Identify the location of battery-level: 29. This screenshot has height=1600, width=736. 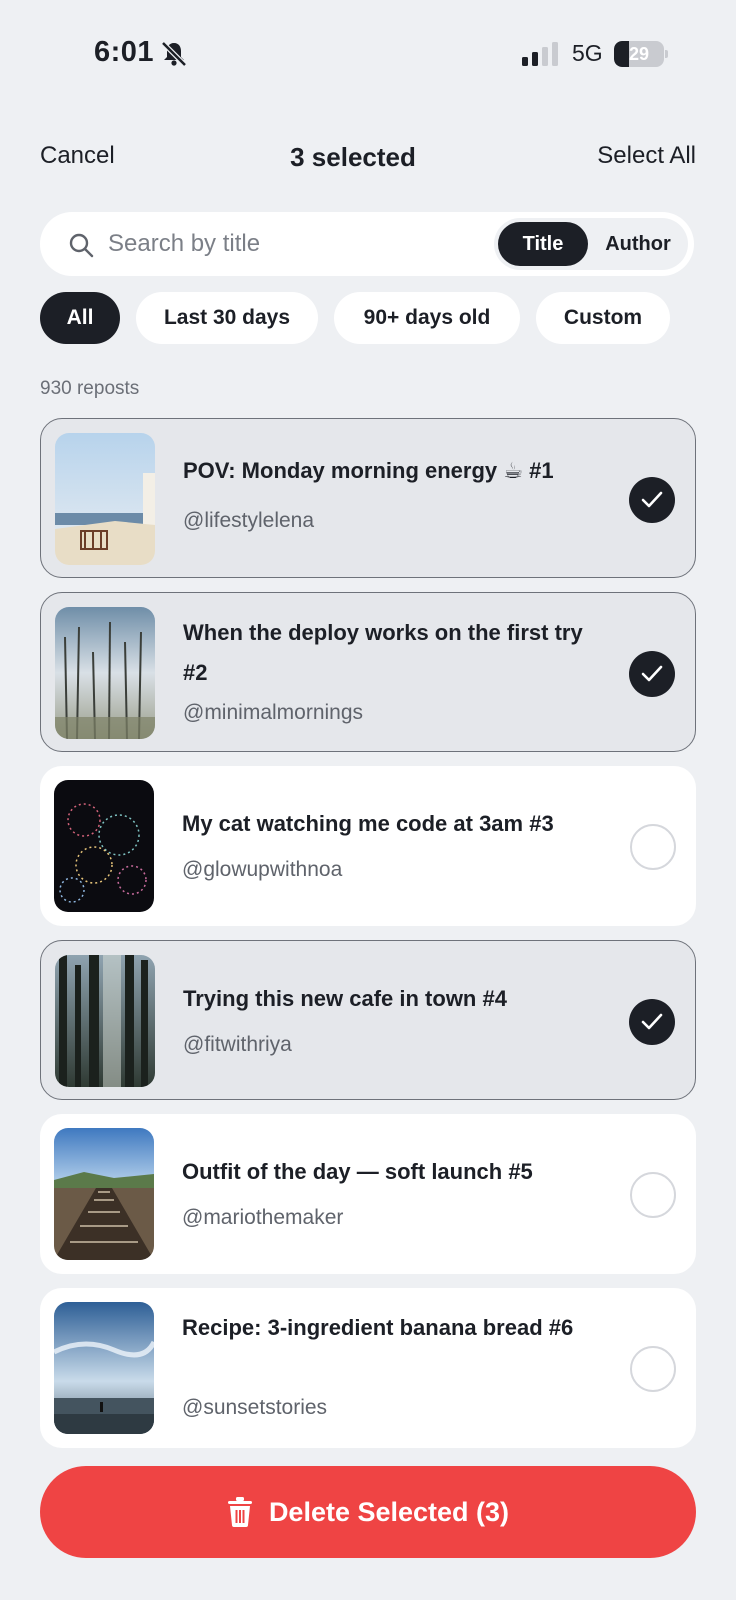
(639, 54).